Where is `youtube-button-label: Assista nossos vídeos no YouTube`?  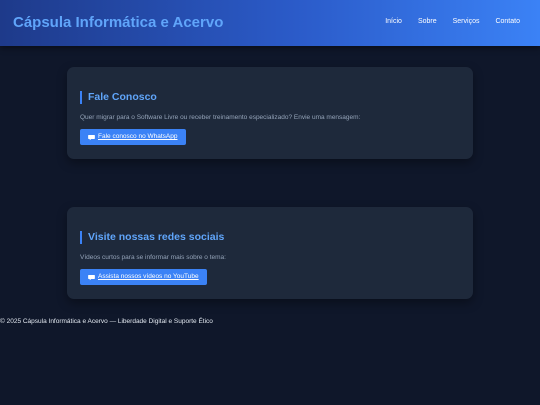
youtube-button-label: Assista nossos vídeos no YouTube is located at coordinates (148, 276).